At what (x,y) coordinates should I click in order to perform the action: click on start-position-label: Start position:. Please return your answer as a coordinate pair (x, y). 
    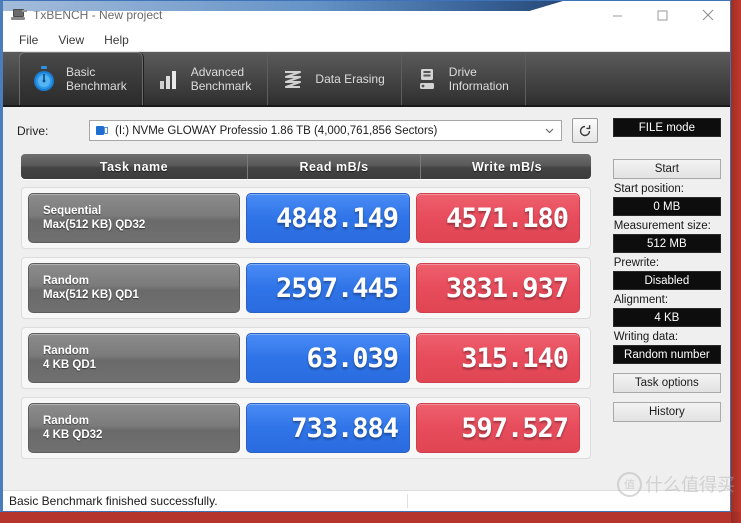
    Looking at the image, I should click on (649, 189).